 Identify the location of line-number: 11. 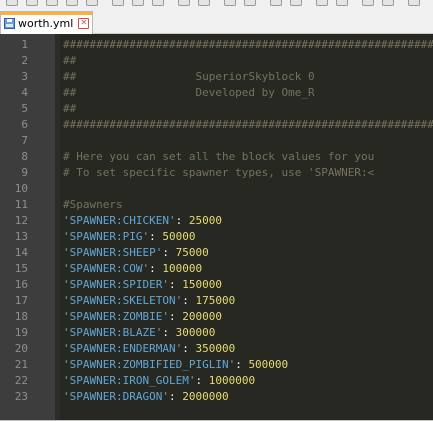
(21, 204).